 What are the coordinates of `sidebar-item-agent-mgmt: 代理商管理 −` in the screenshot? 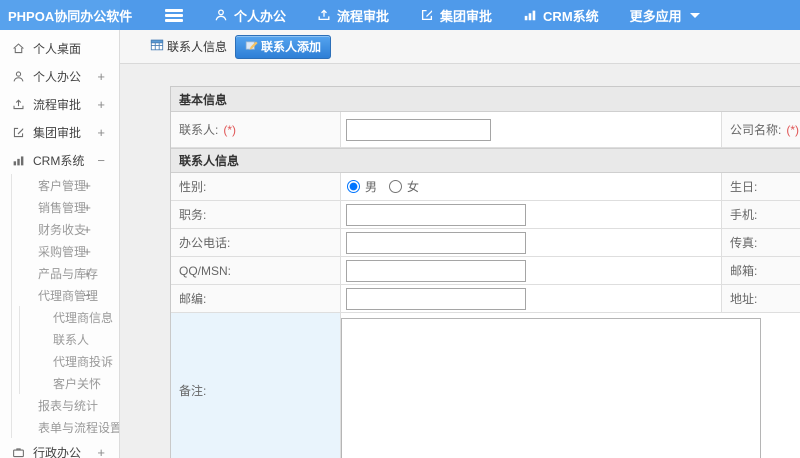 It's located at (65, 295).